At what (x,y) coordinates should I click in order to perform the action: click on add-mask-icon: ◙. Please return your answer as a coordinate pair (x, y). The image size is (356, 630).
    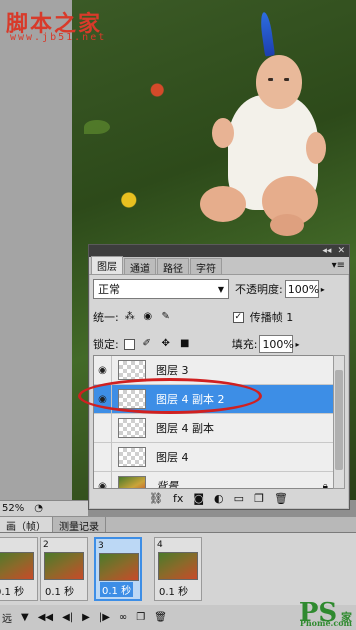
    Looking at the image, I should click on (198, 498).